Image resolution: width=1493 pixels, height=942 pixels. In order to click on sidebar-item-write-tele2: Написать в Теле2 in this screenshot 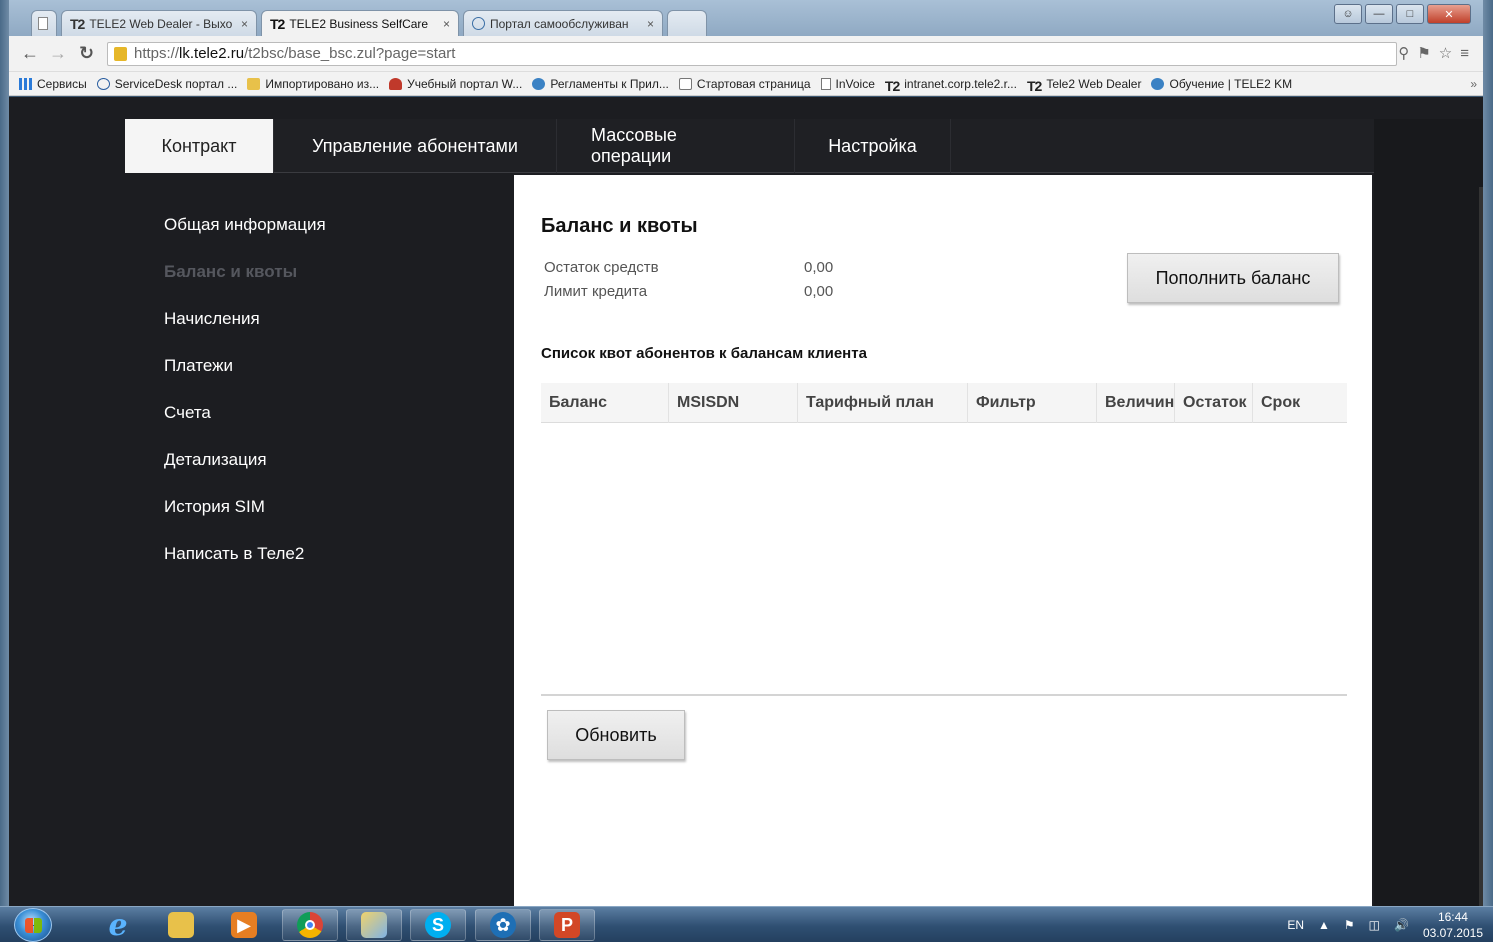, I will do `click(234, 554)`.